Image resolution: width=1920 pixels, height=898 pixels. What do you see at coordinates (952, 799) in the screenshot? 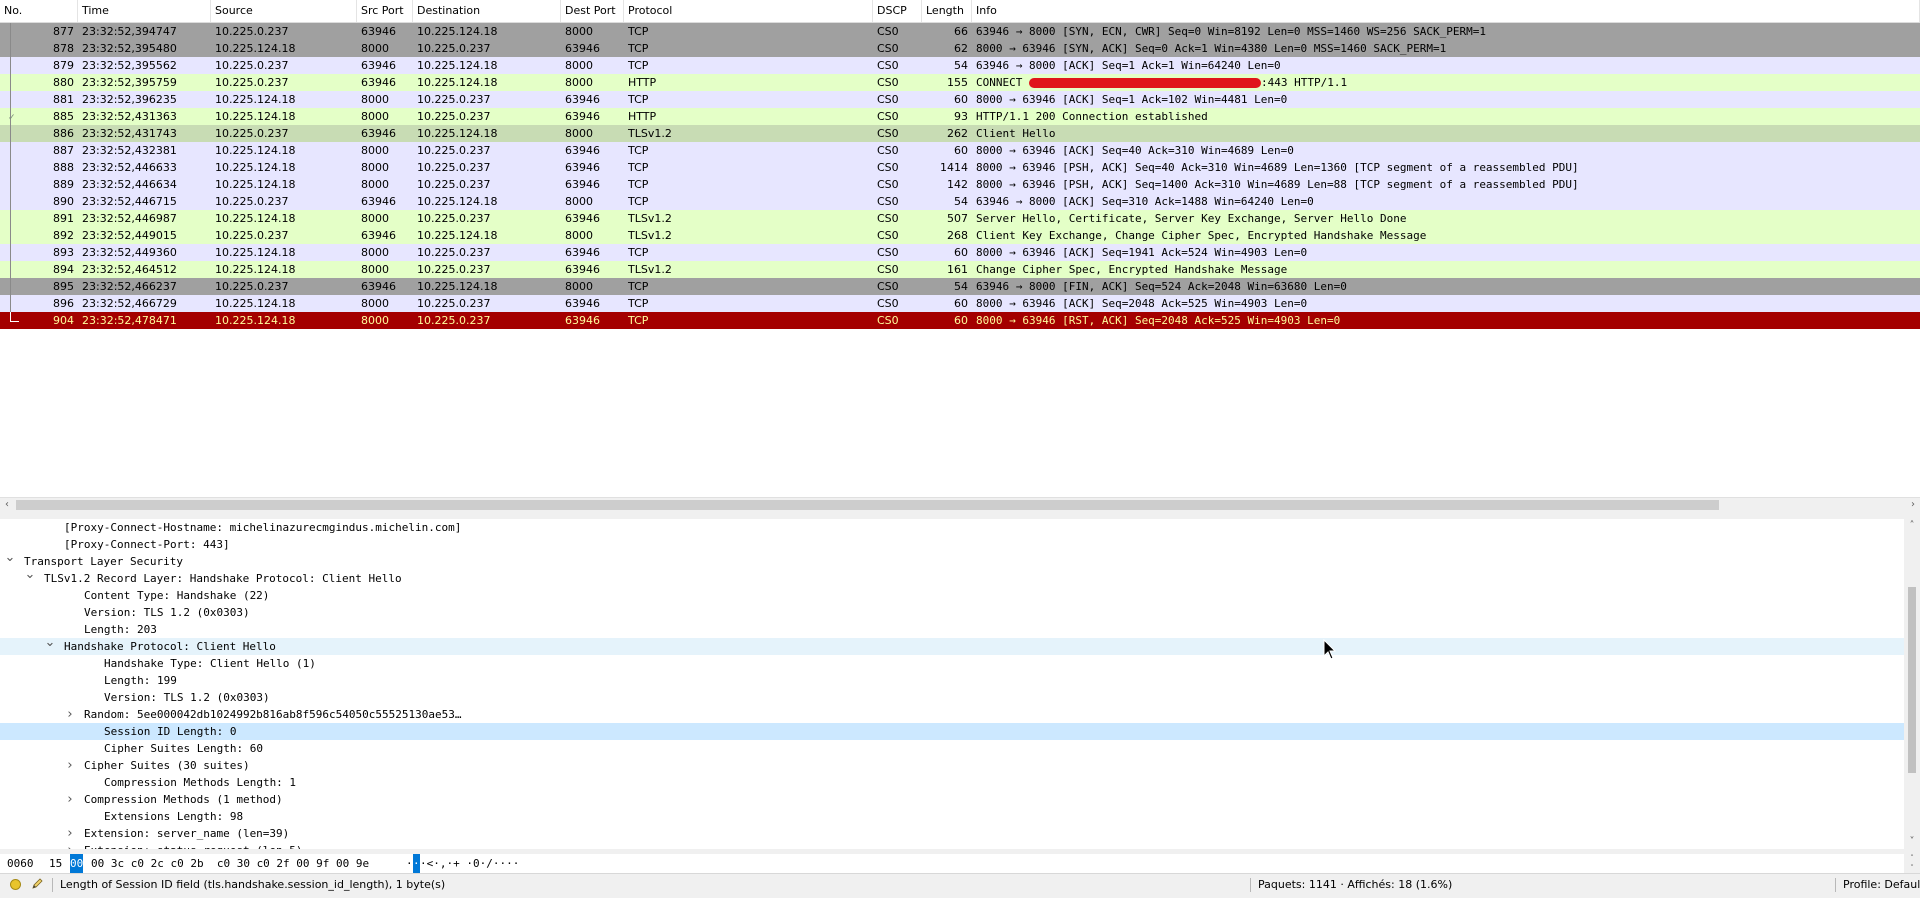
I see `tree-item: › Compression Methods (1 method)` at bounding box center [952, 799].